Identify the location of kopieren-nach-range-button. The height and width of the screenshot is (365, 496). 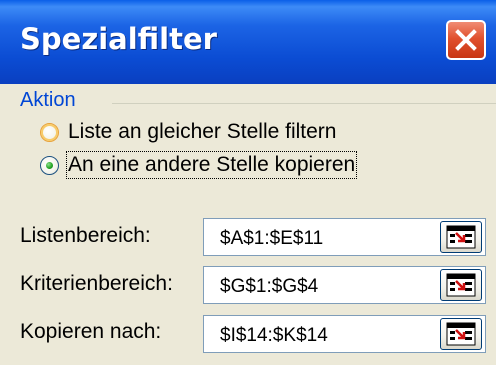
(461, 334).